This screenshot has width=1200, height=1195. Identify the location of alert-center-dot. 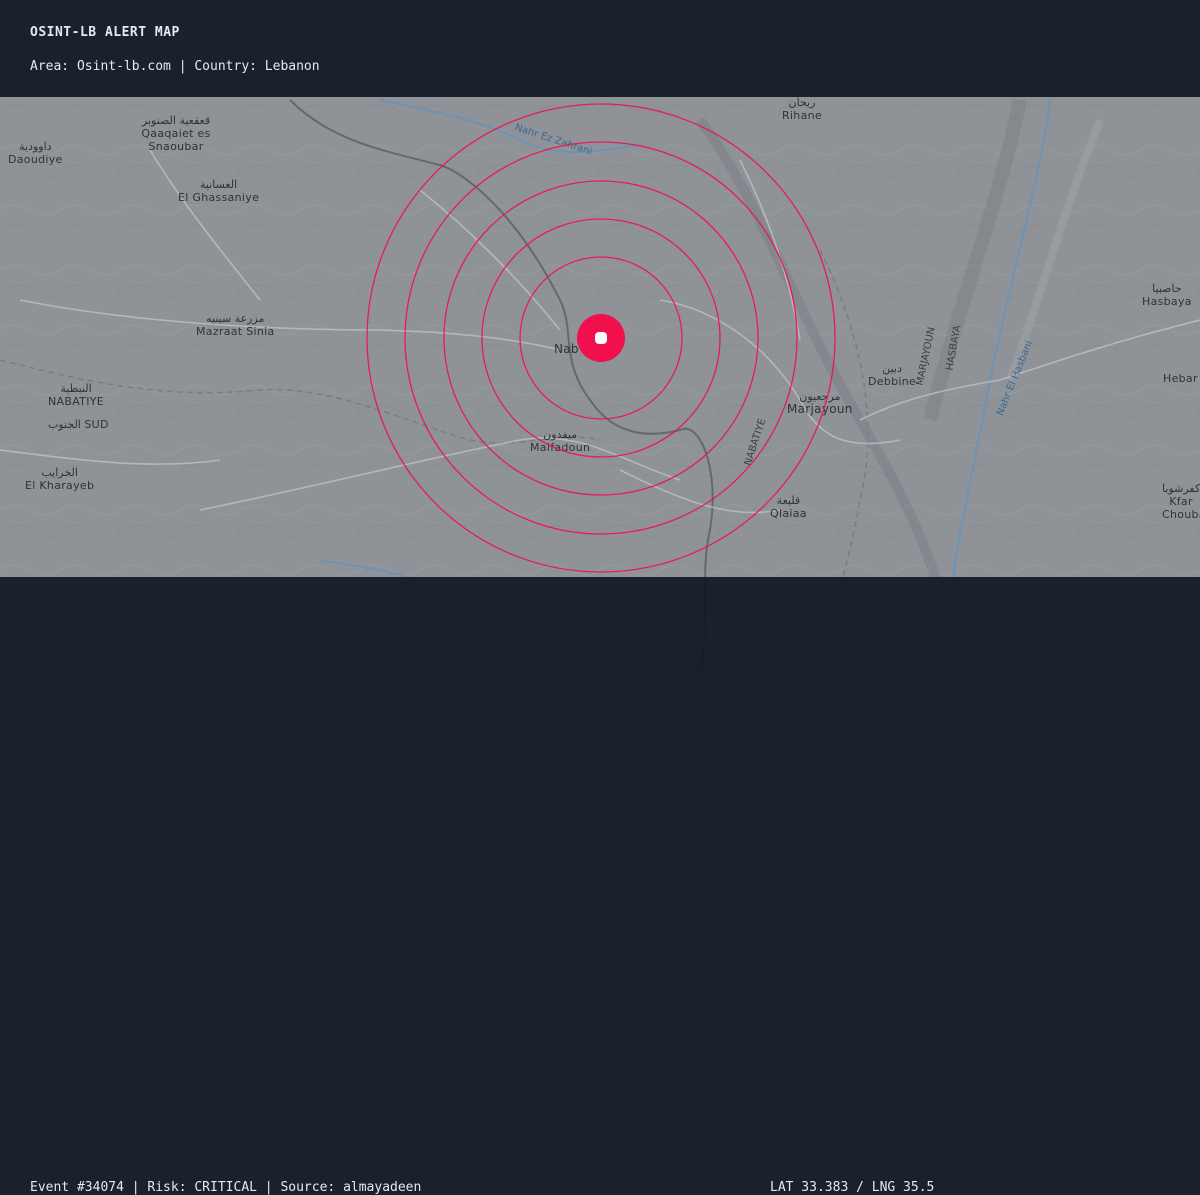
(601, 338).